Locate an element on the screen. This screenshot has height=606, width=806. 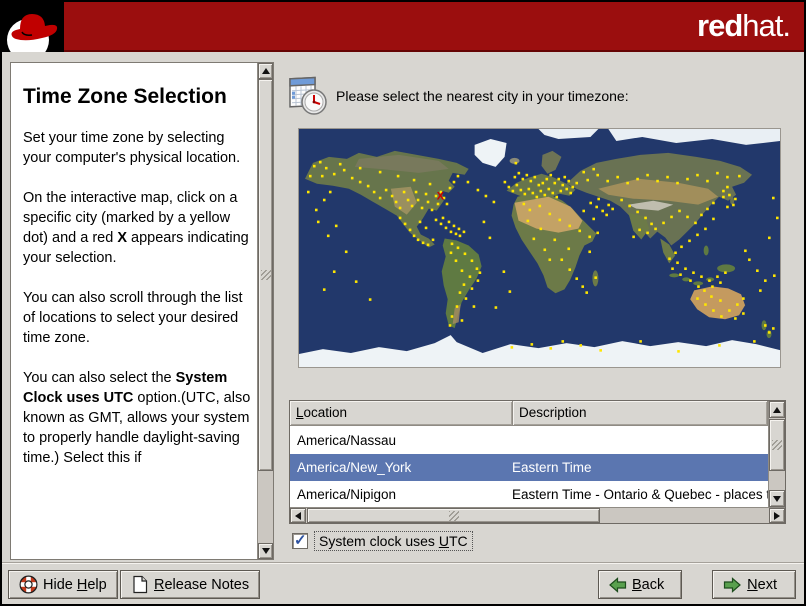
back-label: Back is located at coordinates (648, 584).